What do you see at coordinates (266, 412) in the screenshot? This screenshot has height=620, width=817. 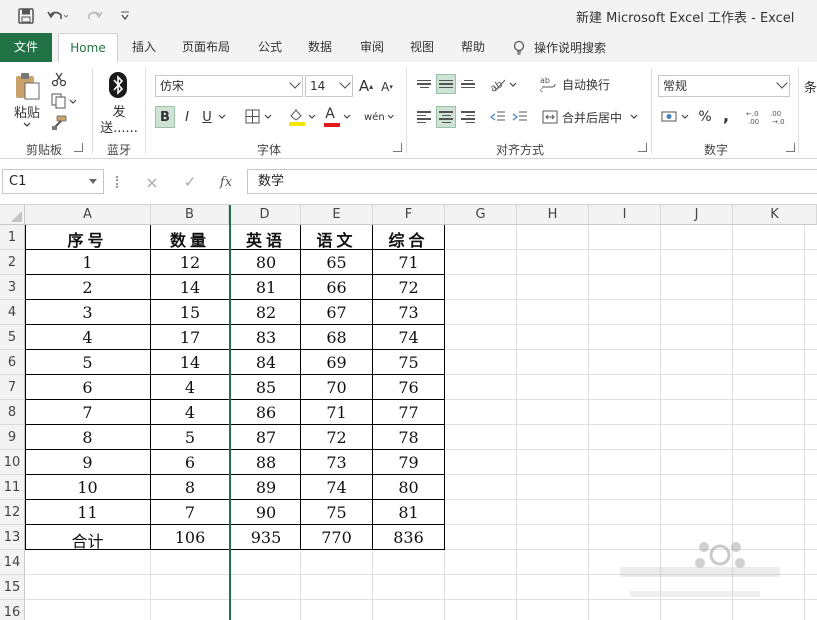 I see `table-cell: 86` at bounding box center [266, 412].